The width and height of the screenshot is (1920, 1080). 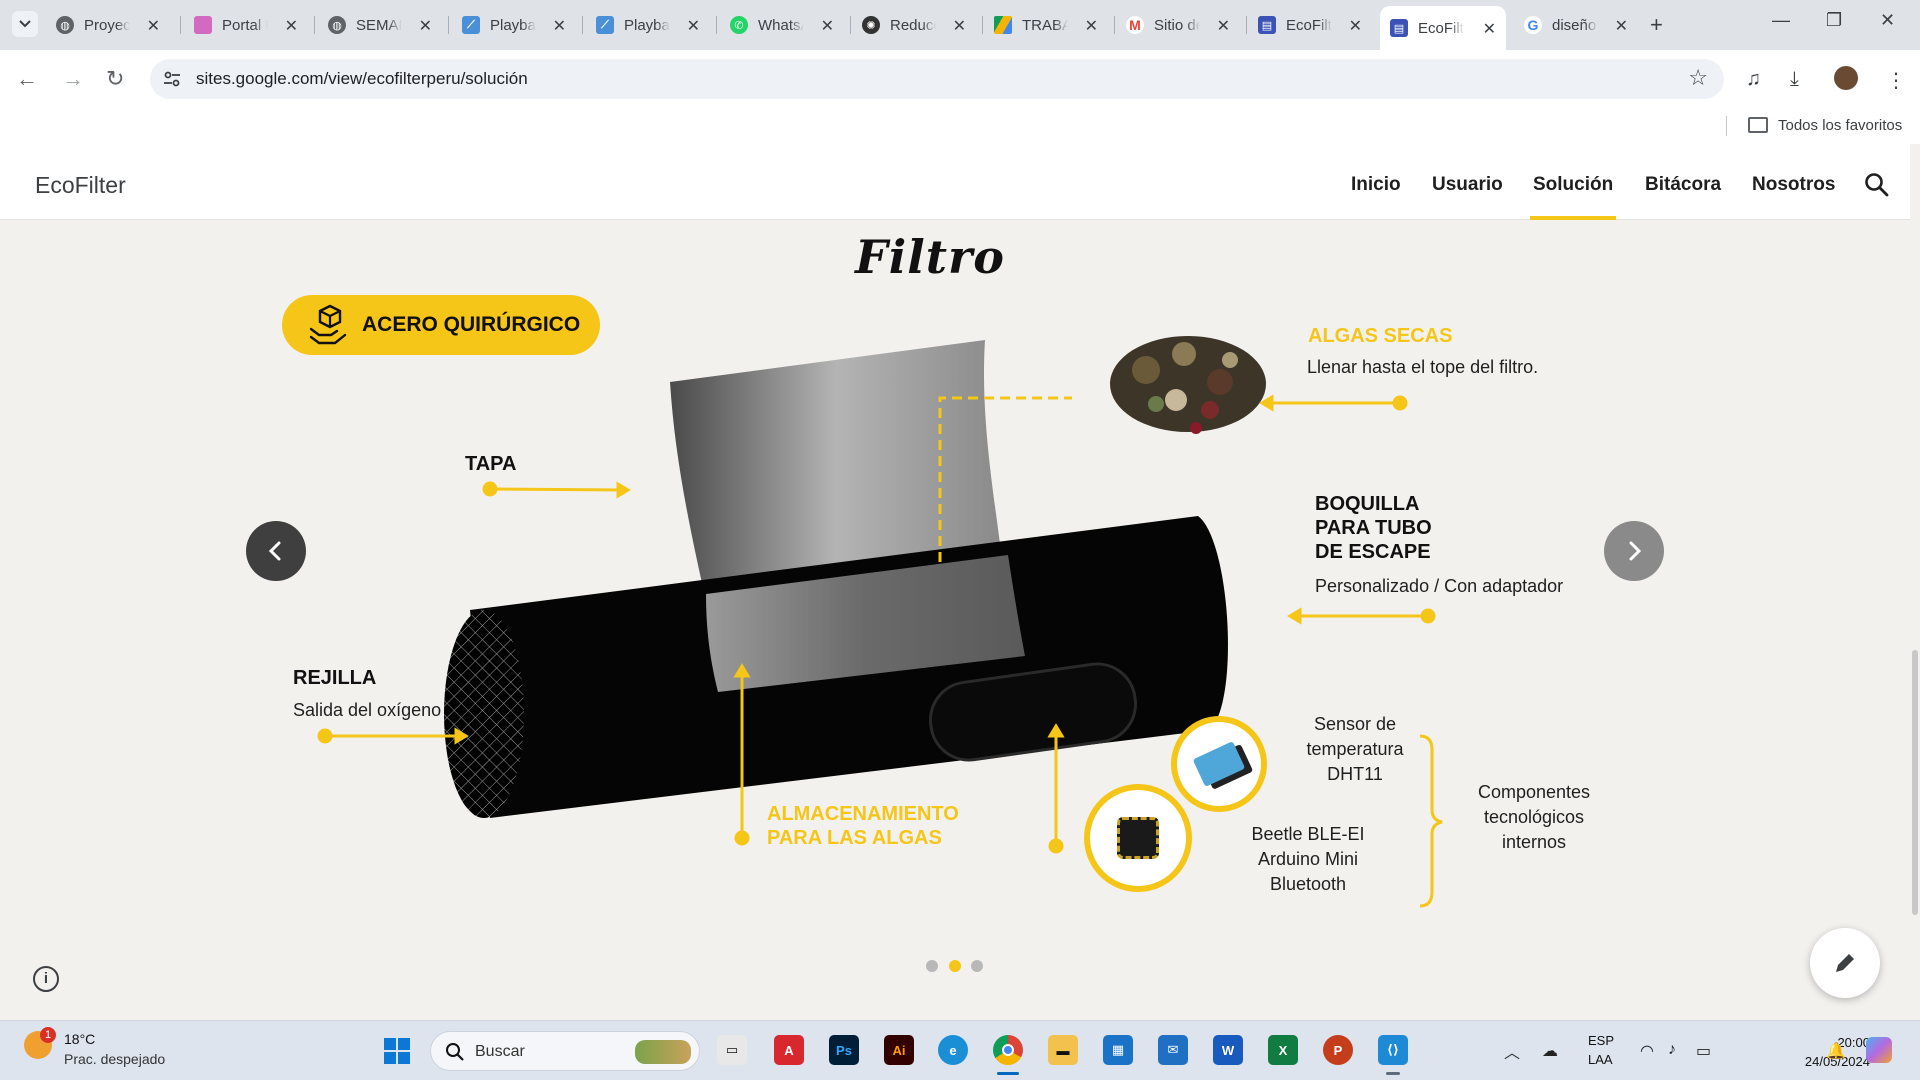 What do you see at coordinates (115, 1059) in the screenshot?
I see `weather-condition: Prac. despejado` at bounding box center [115, 1059].